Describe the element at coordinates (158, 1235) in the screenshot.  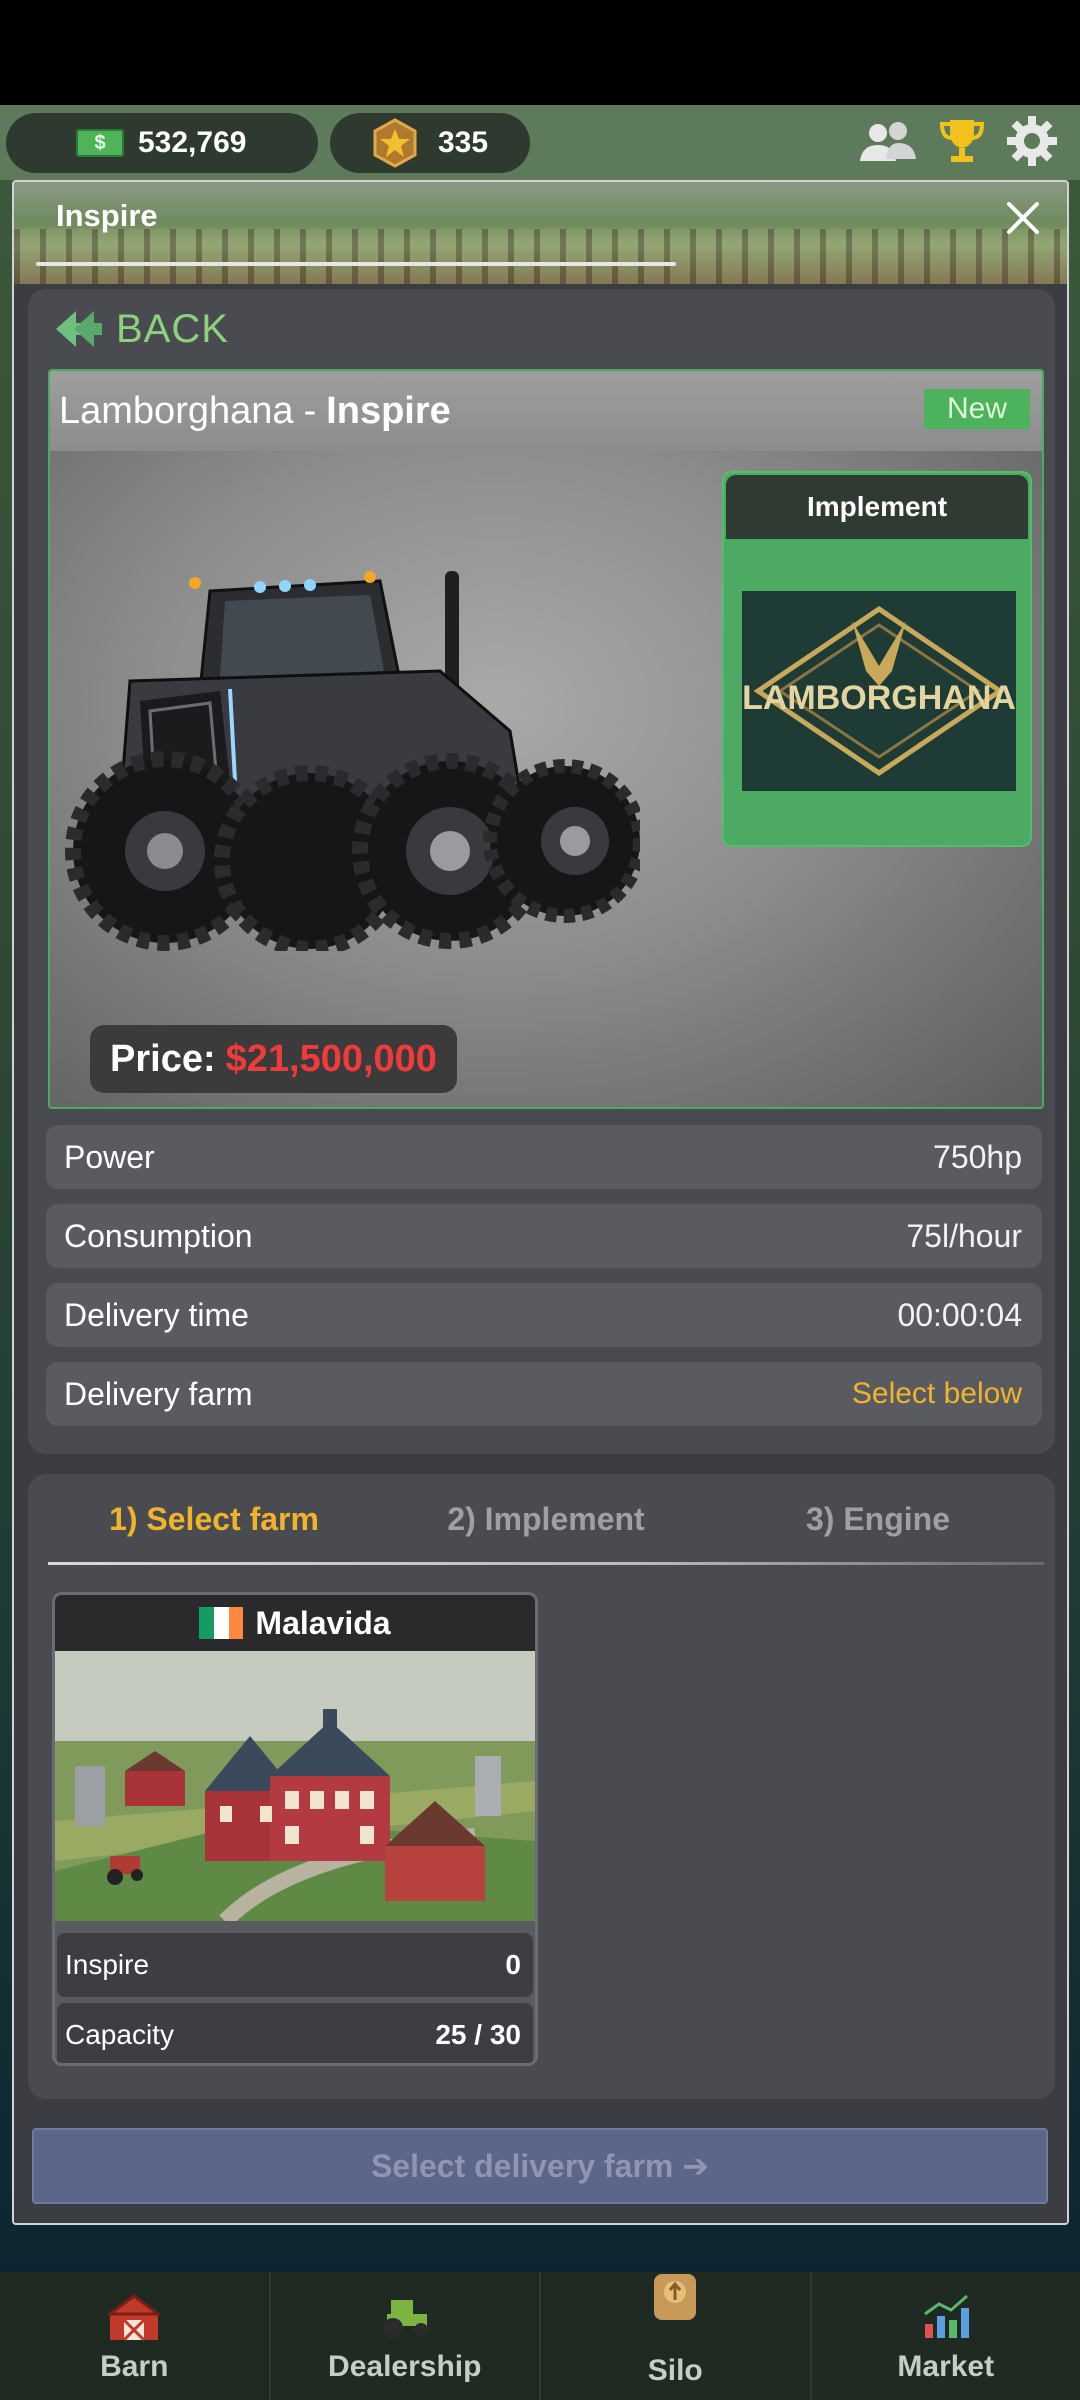
I see `spec-label: Consumption` at that location.